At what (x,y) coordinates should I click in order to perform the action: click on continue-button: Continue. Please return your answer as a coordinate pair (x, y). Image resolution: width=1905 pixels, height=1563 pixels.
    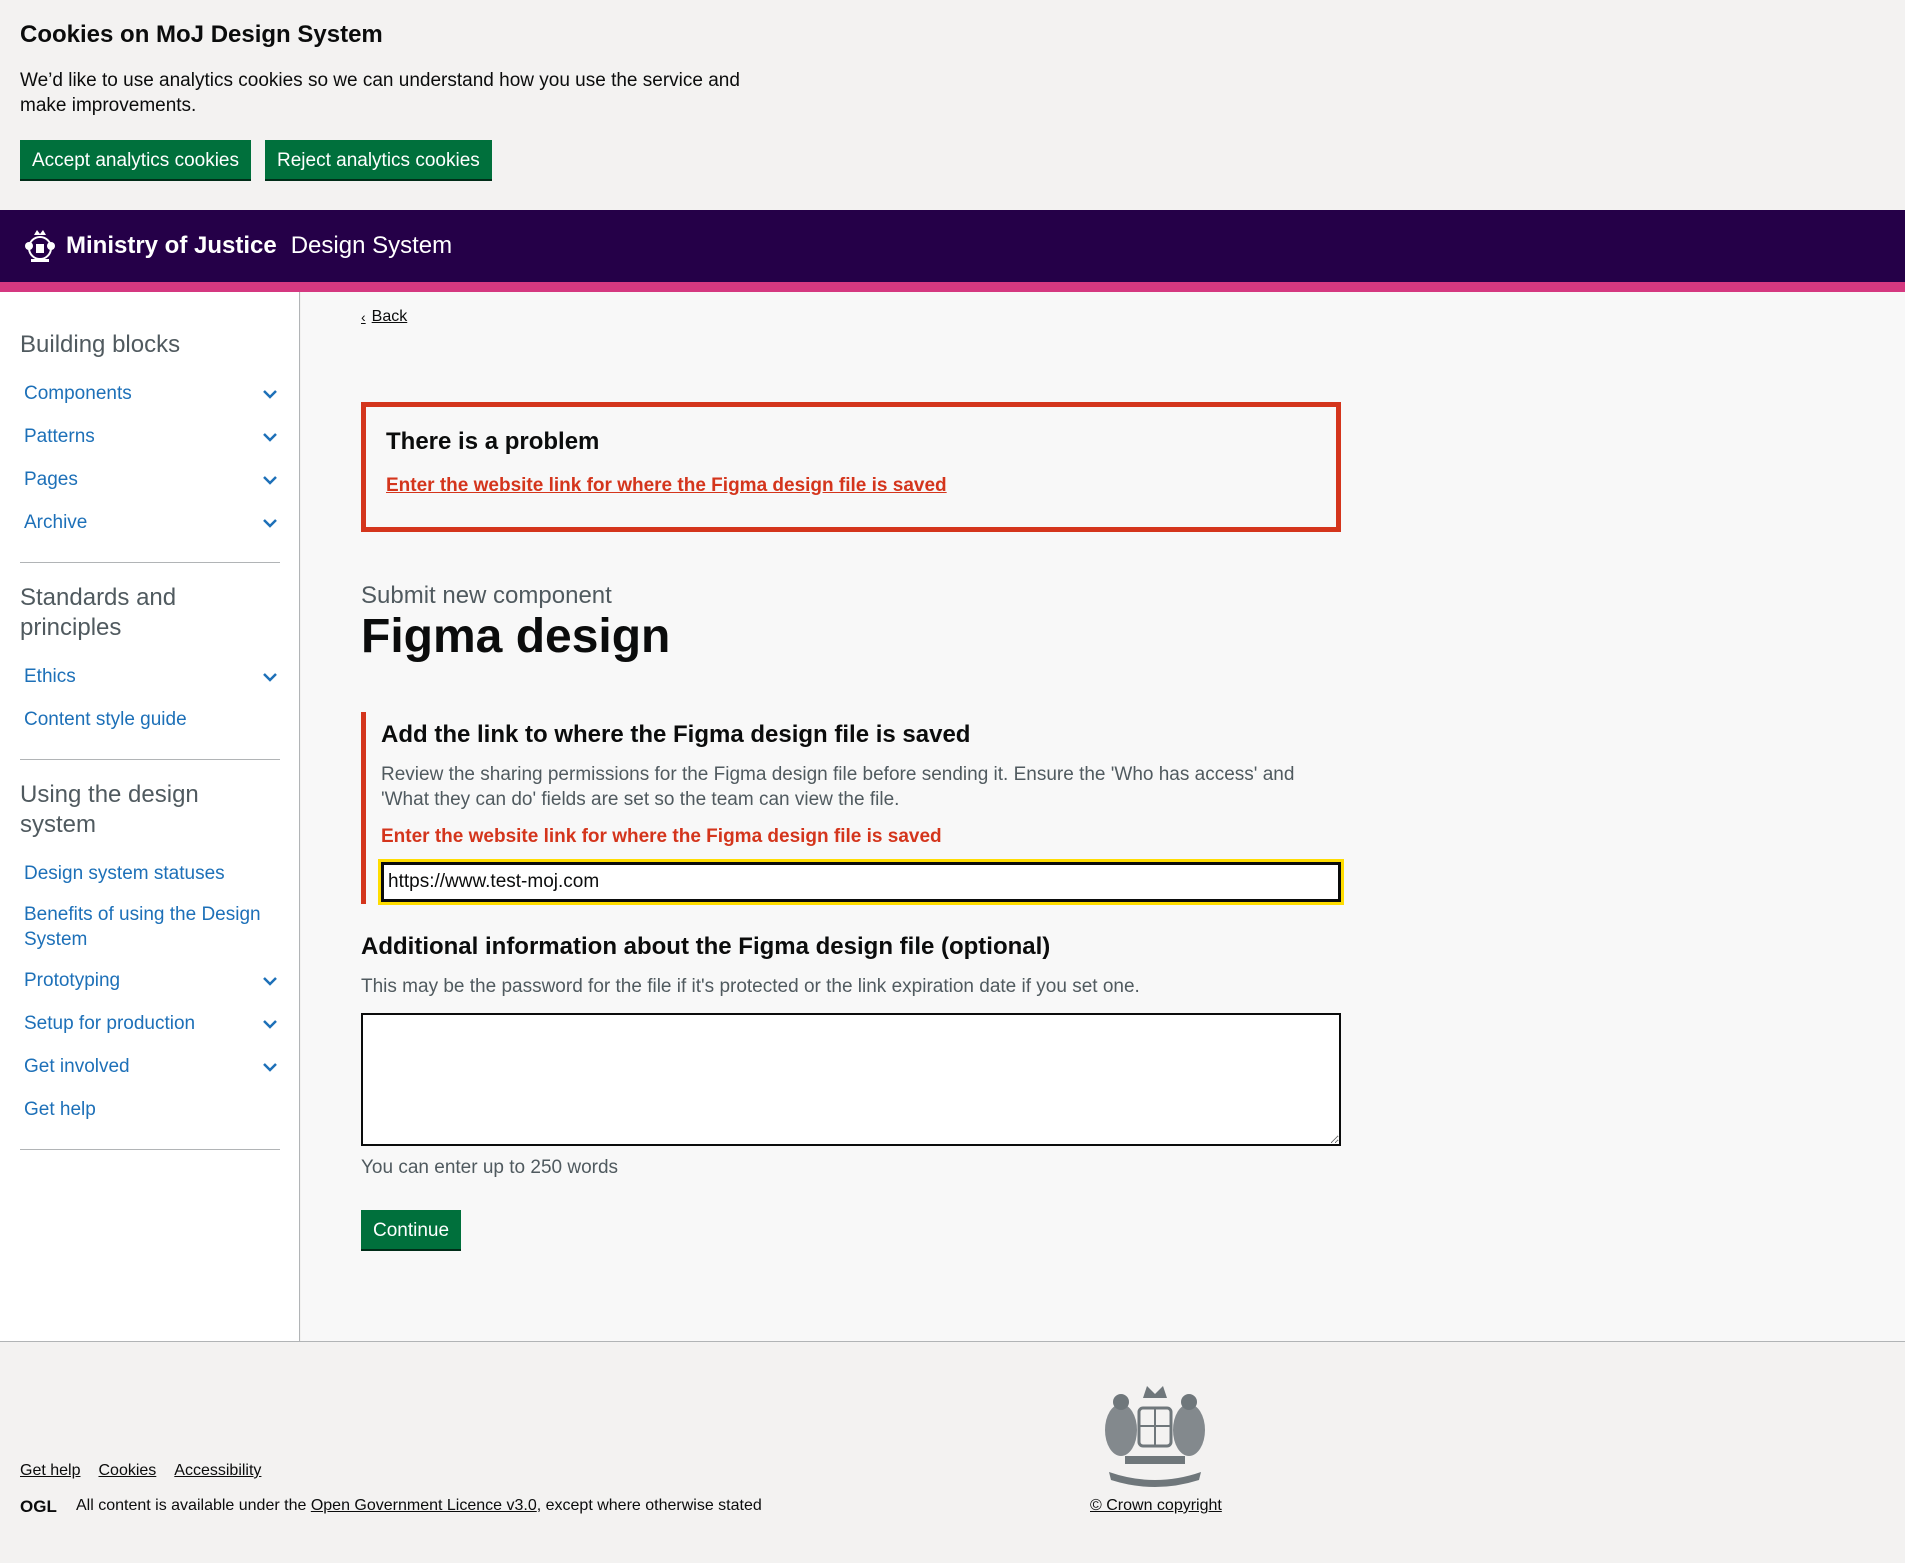
    Looking at the image, I should click on (411, 1229).